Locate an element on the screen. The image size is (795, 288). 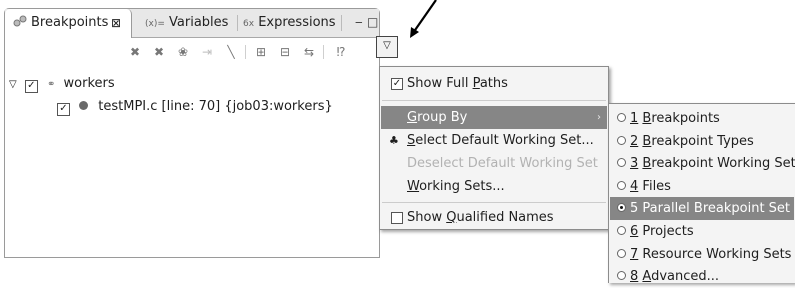
menu-item-deselect-default-working-set: Deselect Default Working Set is located at coordinates (494, 163).